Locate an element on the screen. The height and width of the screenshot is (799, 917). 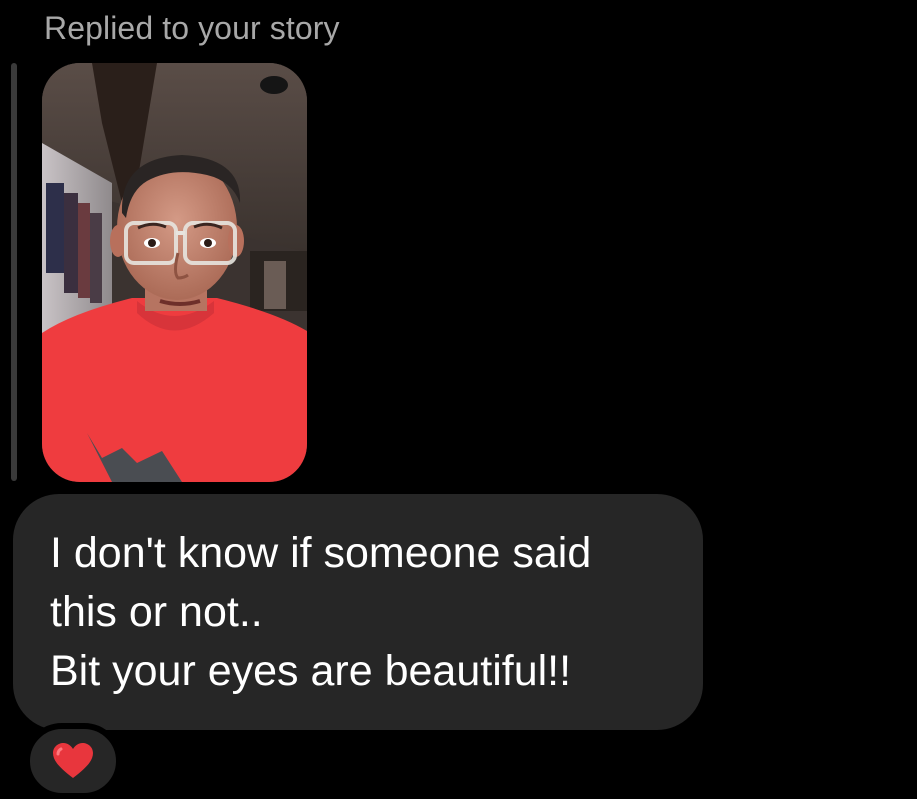
reaction-badge is located at coordinates (73, 761).